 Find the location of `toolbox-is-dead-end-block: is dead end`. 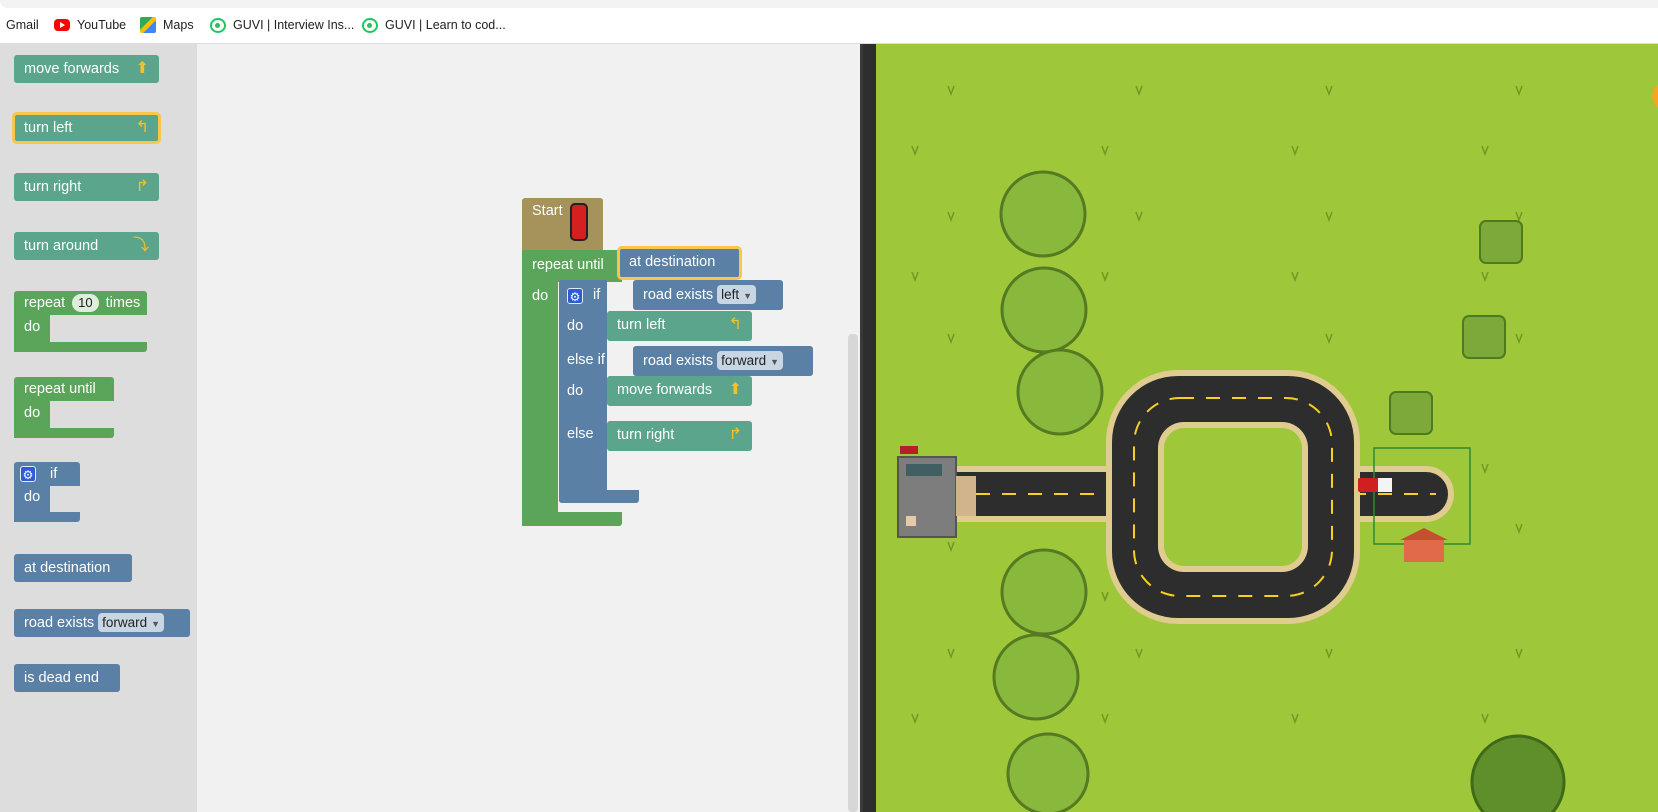

toolbox-is-dead-end-block: is dead end is located at coordinates (67, 678).